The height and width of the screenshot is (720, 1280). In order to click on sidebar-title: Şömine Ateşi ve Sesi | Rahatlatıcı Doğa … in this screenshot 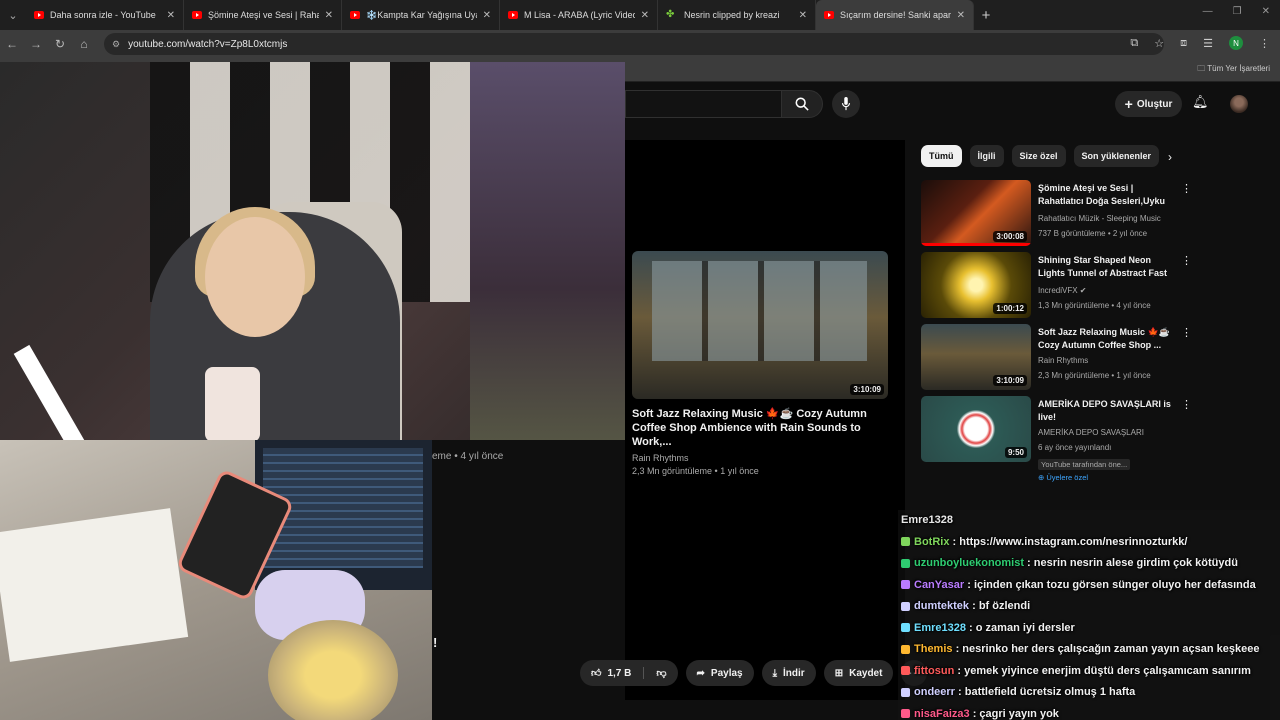, I will do `click(1106, 196)`.